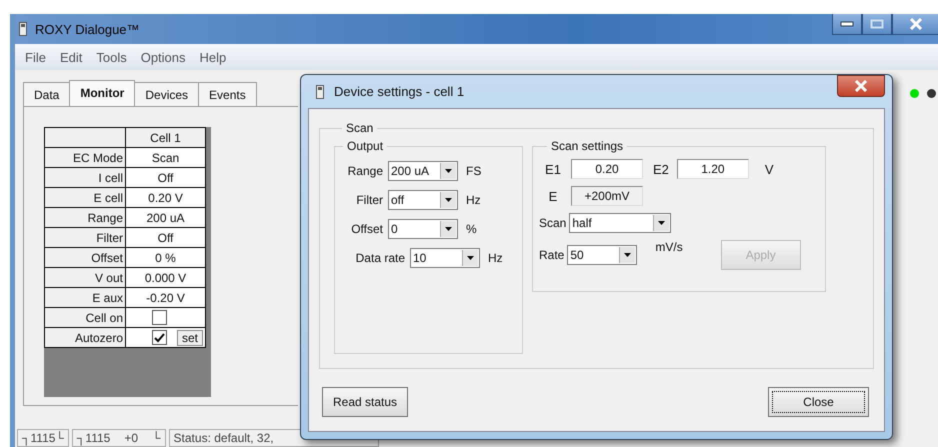  I want to click on field-label: Scan, so click(552, 223).